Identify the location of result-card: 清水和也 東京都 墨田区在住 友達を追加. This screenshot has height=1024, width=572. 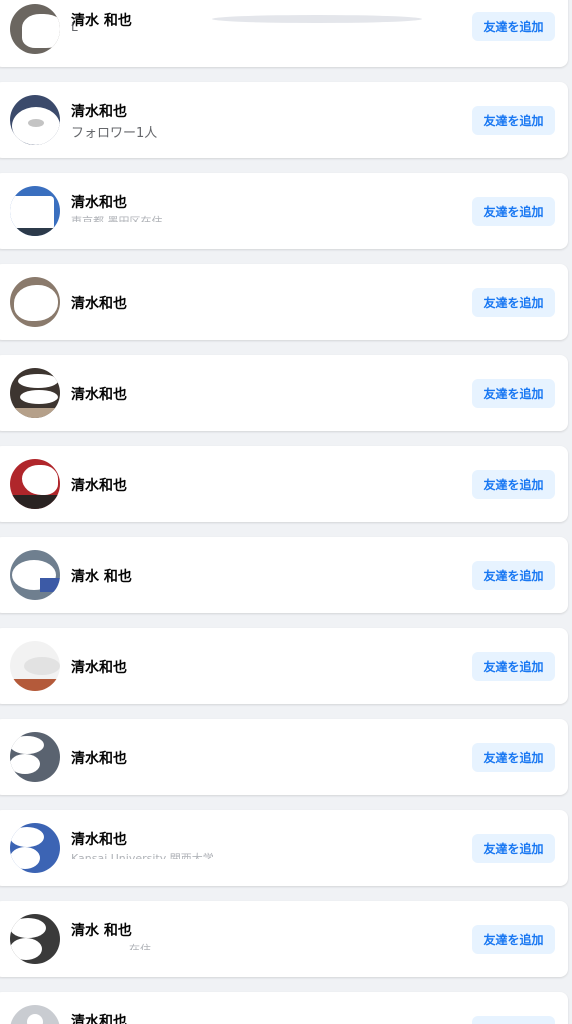
(284, 211).